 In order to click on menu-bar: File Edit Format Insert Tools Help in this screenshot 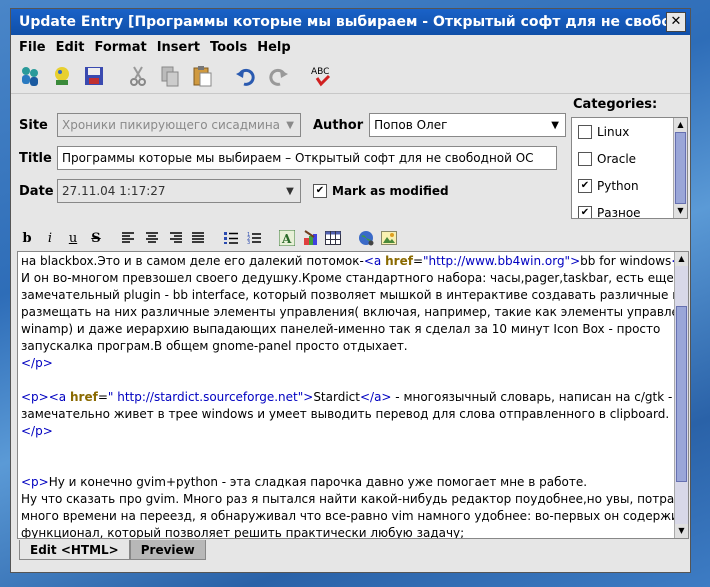, I will do `click(350, 47)`.